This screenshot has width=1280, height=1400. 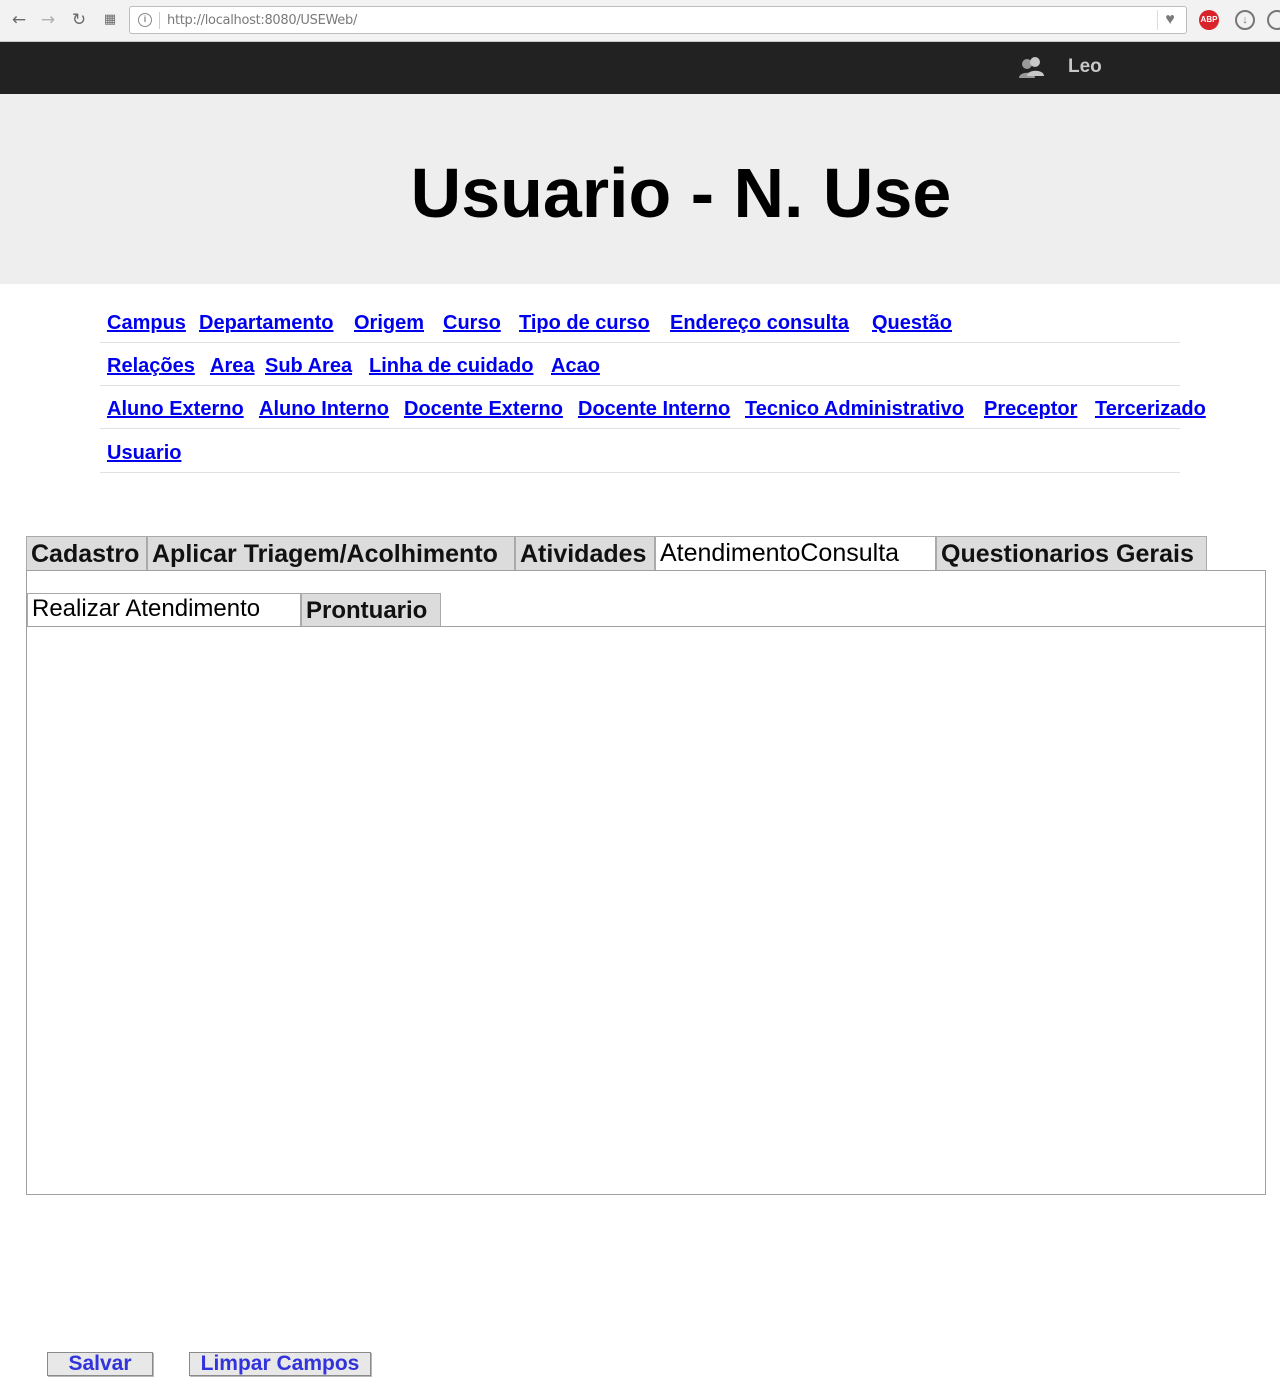 What do you see at coordinates (912, 323) in the screenshot?
I see `menu-link-questao: Questão` at bounding box center [912, 323].